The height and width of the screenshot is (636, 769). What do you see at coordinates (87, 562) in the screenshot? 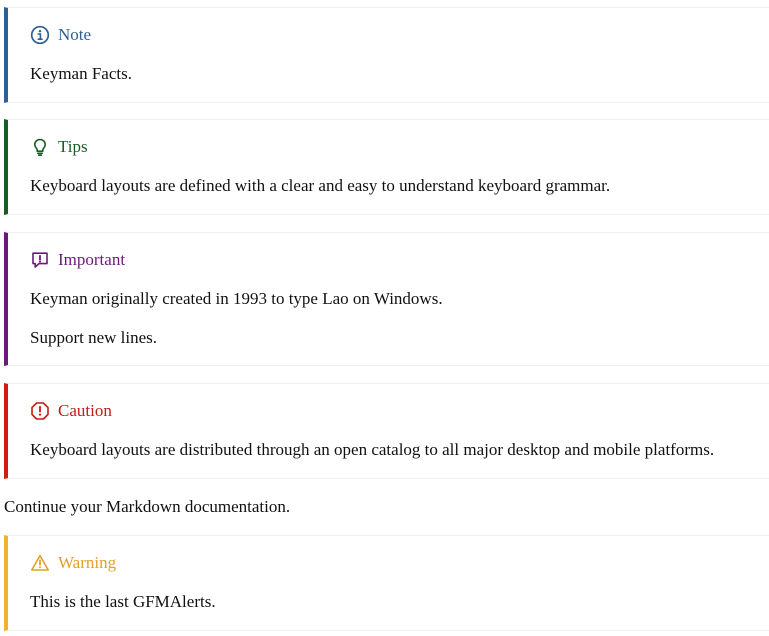
I see `warning-alert-label: Warning` at bounding box center [87, 562].